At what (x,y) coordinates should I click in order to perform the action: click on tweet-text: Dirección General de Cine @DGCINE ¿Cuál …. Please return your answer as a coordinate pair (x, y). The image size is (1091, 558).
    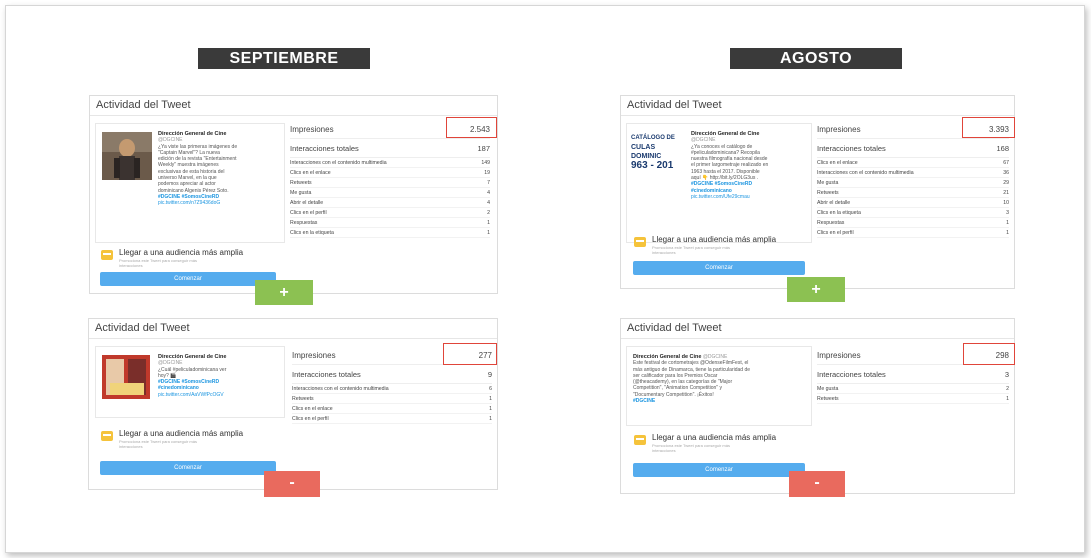
    Looking at the image, I should click on (220, 376).